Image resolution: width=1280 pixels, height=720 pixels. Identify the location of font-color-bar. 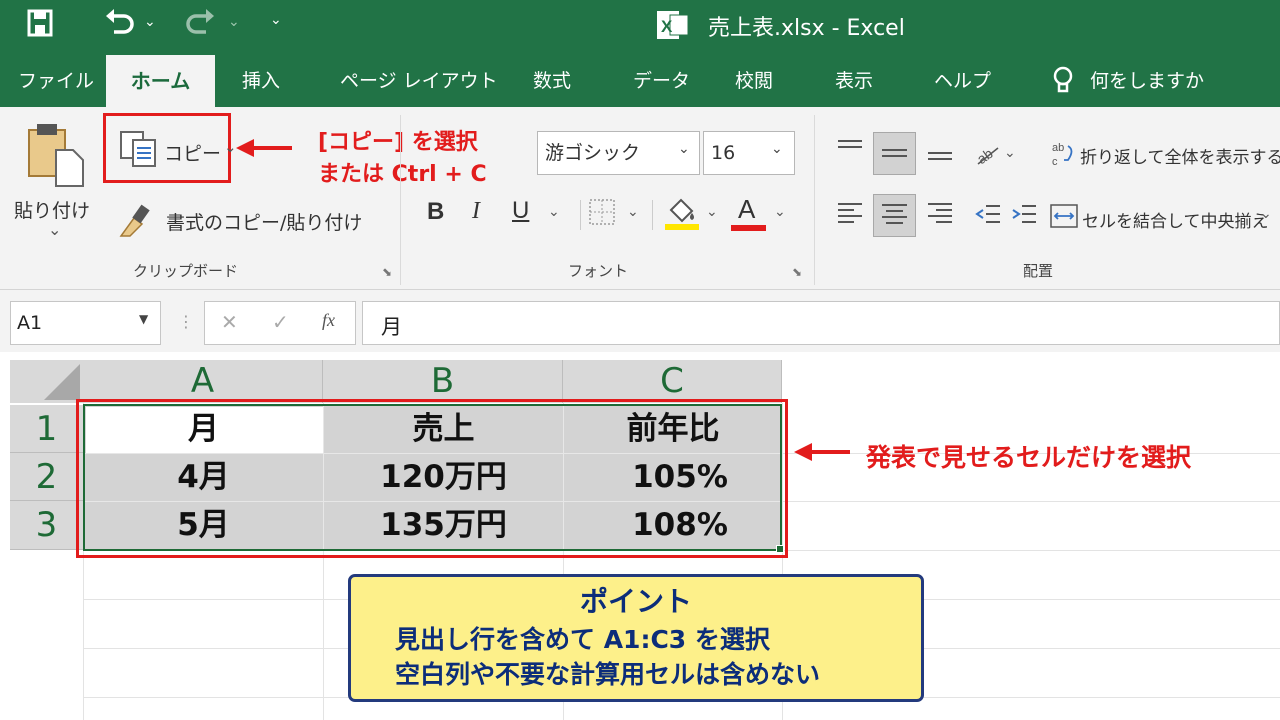
(748, 228).